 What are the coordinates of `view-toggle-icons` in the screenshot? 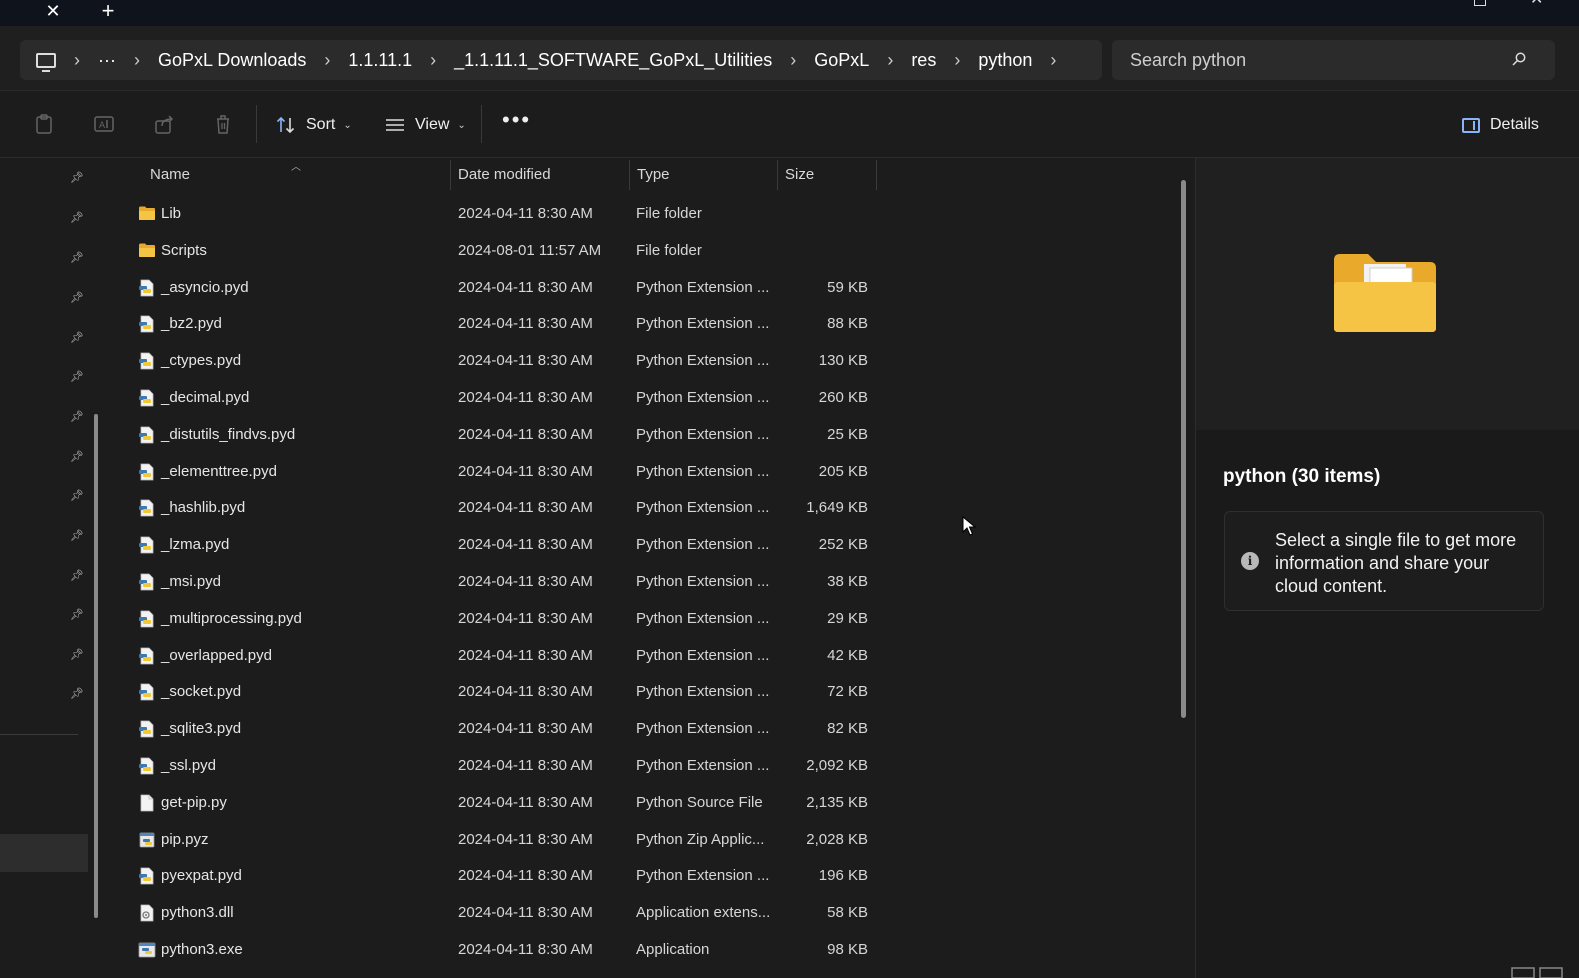 It's located at (1540, 972).